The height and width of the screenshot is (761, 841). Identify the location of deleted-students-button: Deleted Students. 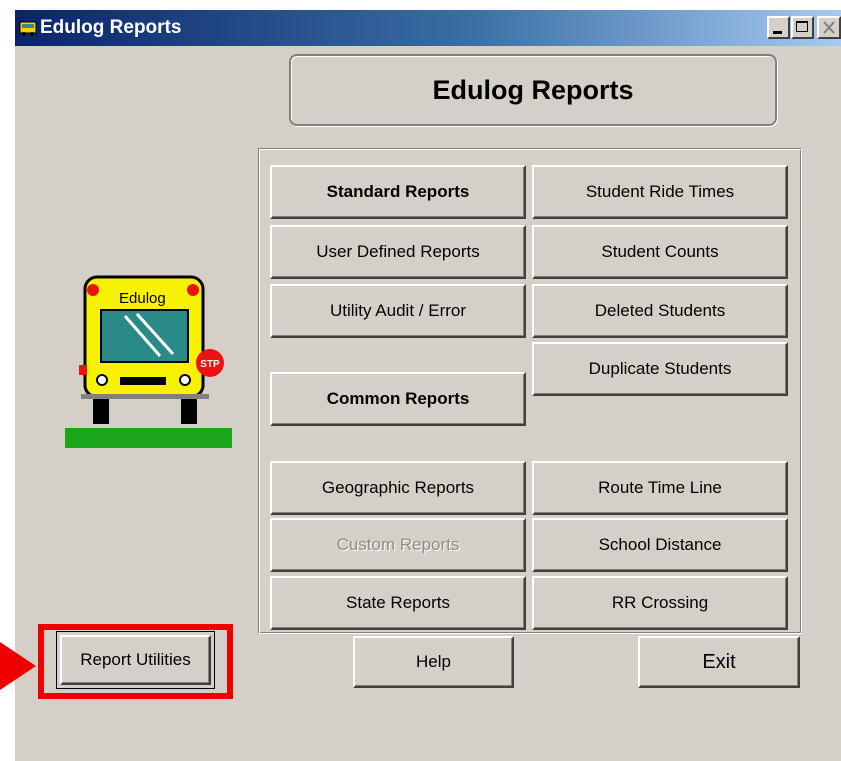
(660, 311).